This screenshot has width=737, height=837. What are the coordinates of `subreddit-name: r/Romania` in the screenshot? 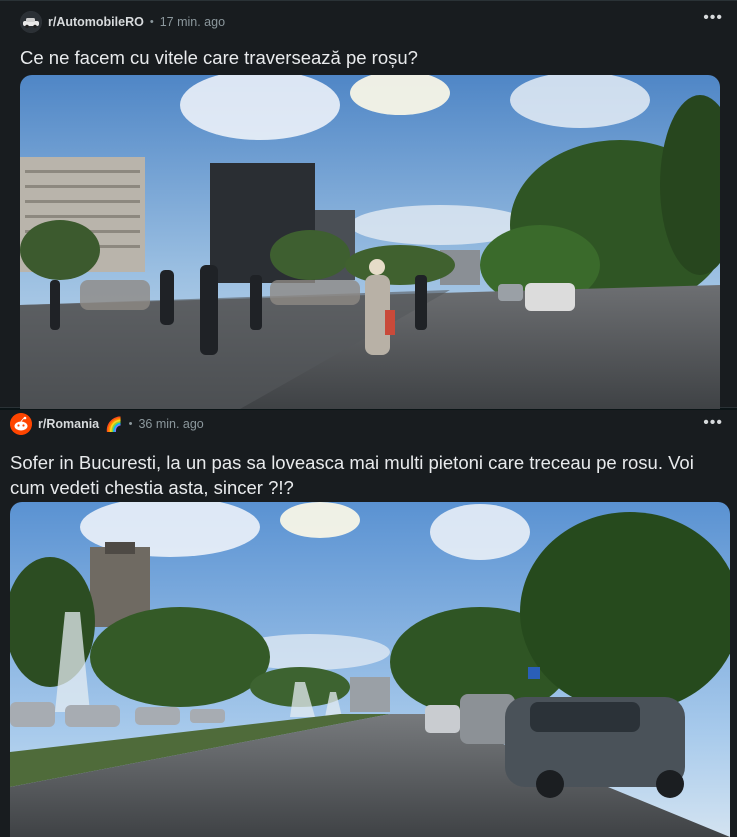 It's located at (68, 424).